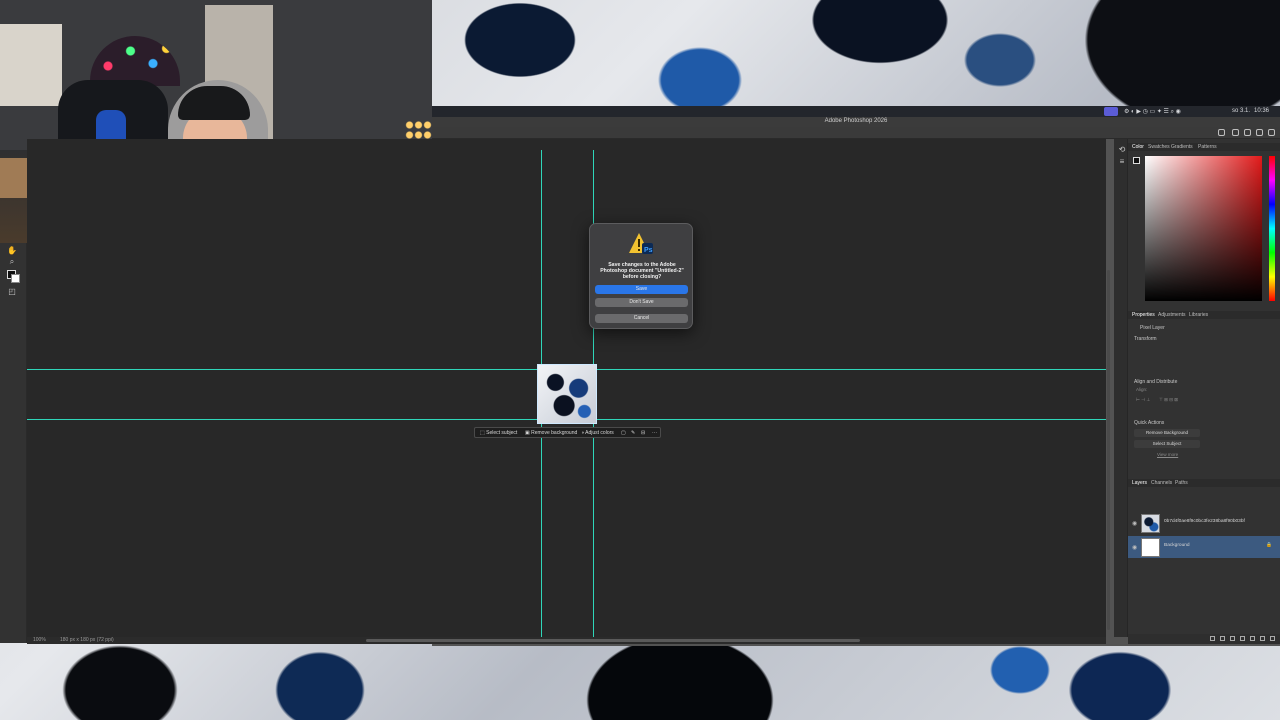 Image resolution: width=1280 pixels, height=720 pixels. What do you see at coordinates (1198, 315) in the screenshot?
I see `tab-libraries: Libraries` at bounding box center [1198, 315].